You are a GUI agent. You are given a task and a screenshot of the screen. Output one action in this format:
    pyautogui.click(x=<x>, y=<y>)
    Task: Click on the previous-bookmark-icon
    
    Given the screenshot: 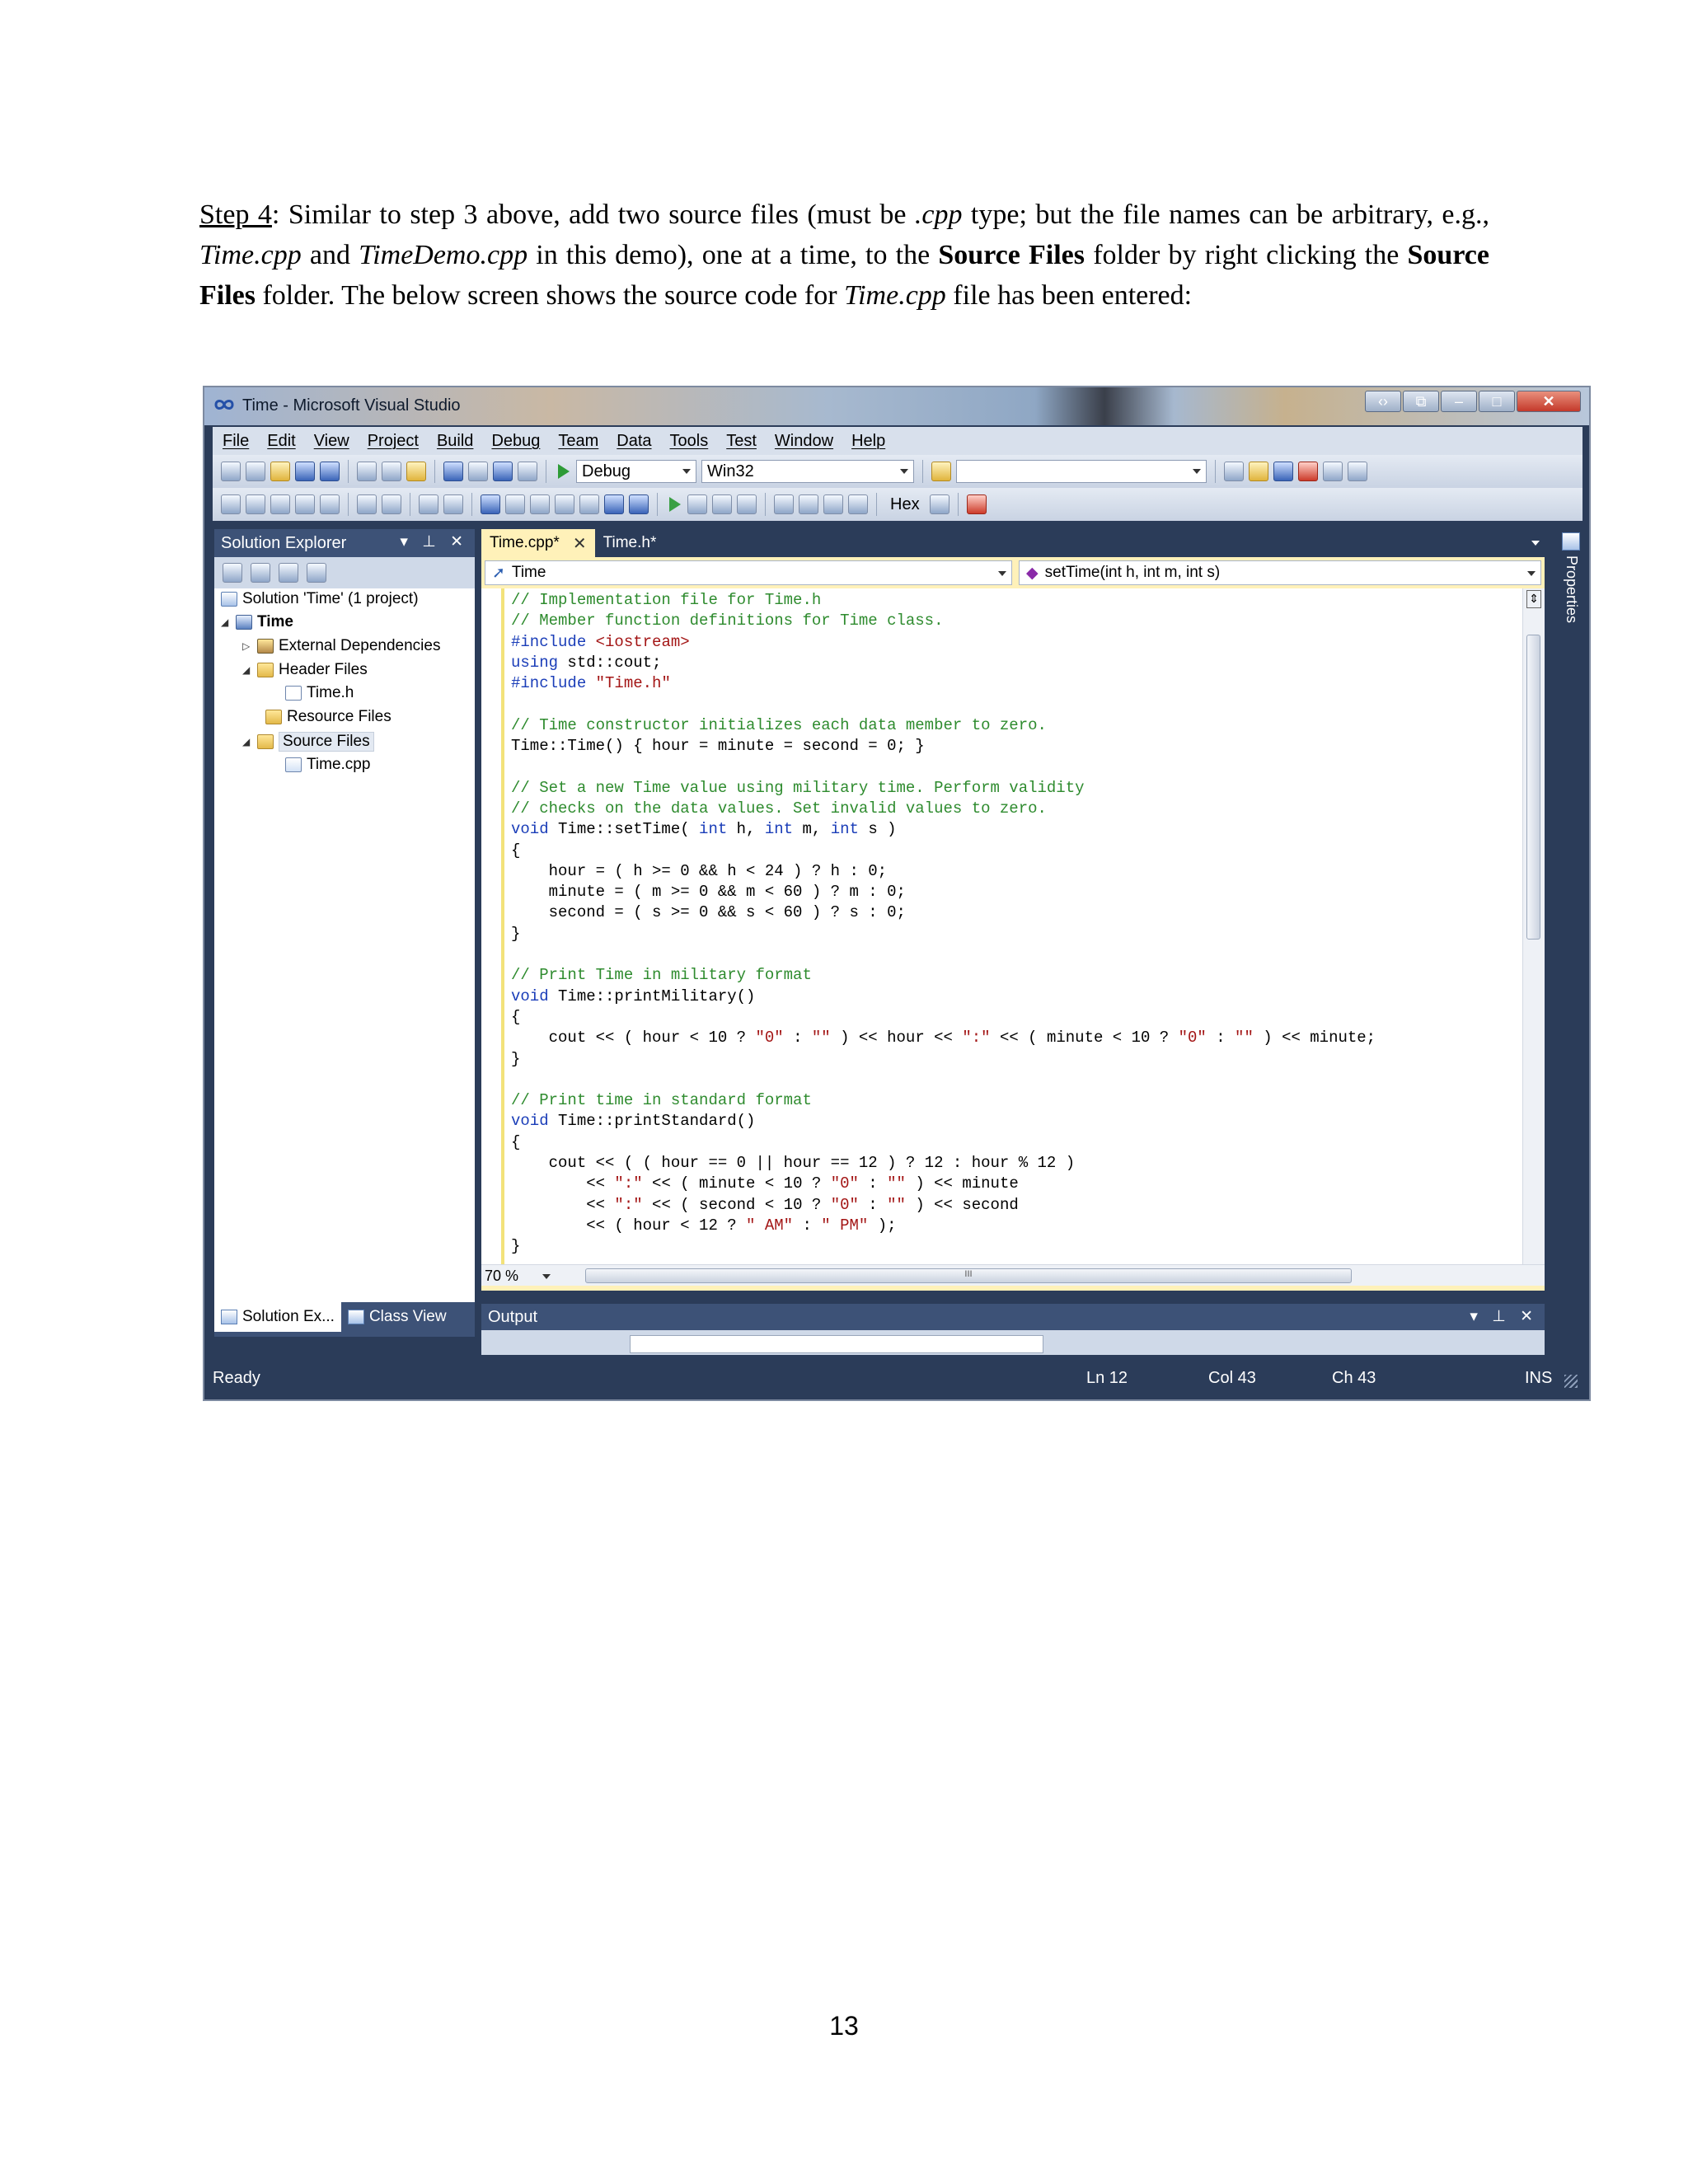 What is the action you would take?
    pyautogui.click(x=515, y=504)
    